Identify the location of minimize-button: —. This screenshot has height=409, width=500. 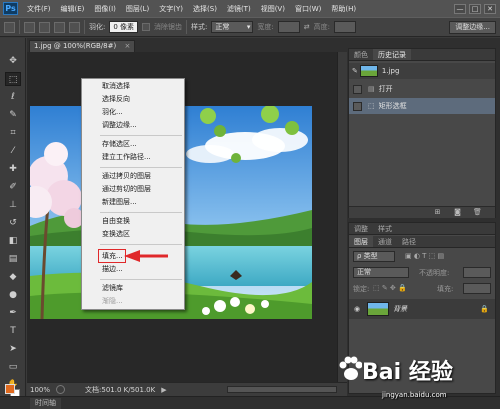
(460, 8).